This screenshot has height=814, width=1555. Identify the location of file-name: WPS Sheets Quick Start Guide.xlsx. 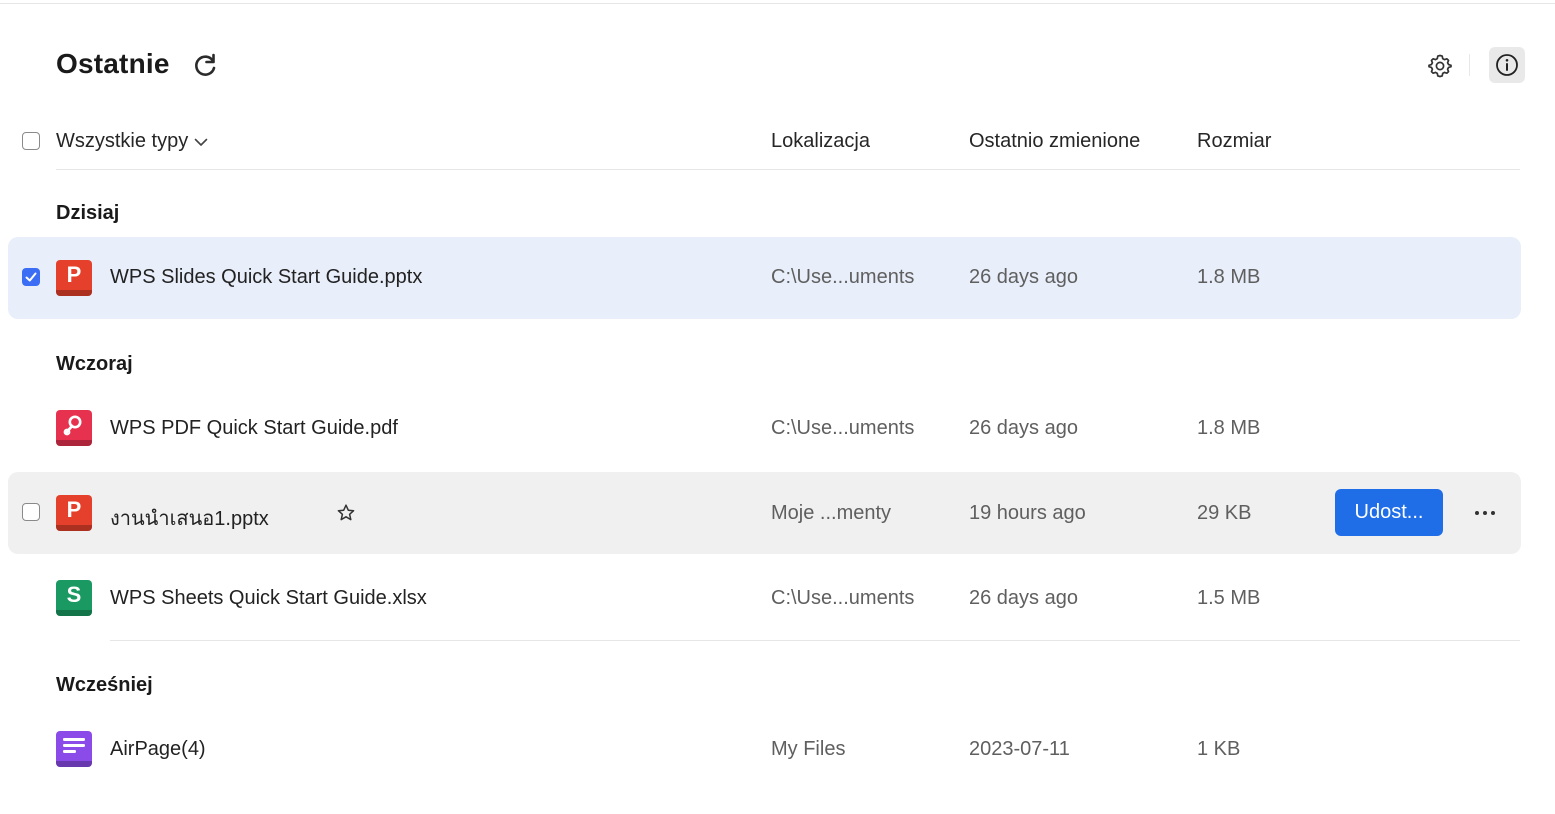
(268, 598).